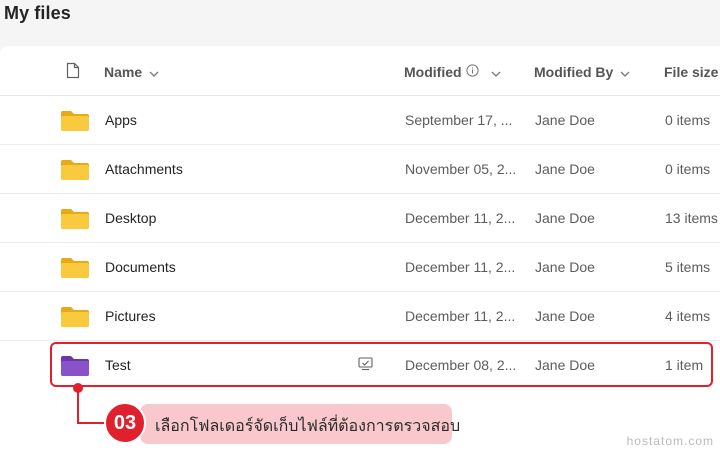 The height and width of the screenshot is (456, 720). What do you see at coordinates (73, 73) in the screenshot?
I see `file-icon` at bounding box center [73, 73].